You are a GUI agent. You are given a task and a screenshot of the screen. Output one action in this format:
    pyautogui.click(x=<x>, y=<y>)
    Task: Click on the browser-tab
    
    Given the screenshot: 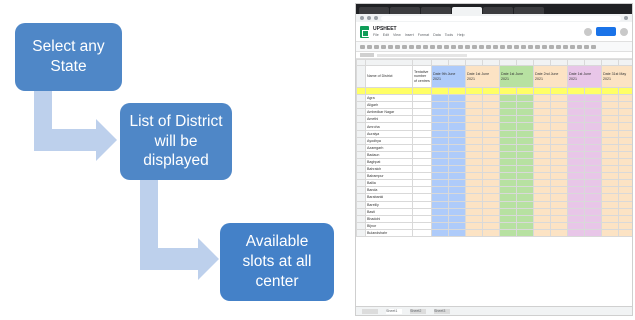 What is the action you would take?
    pyautogui.click(x=405, y=10)
    